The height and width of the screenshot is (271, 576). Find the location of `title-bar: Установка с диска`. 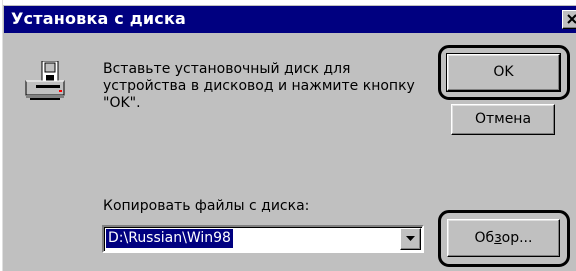

title-bar: Установка с диска is located at coordinates (290, 19).